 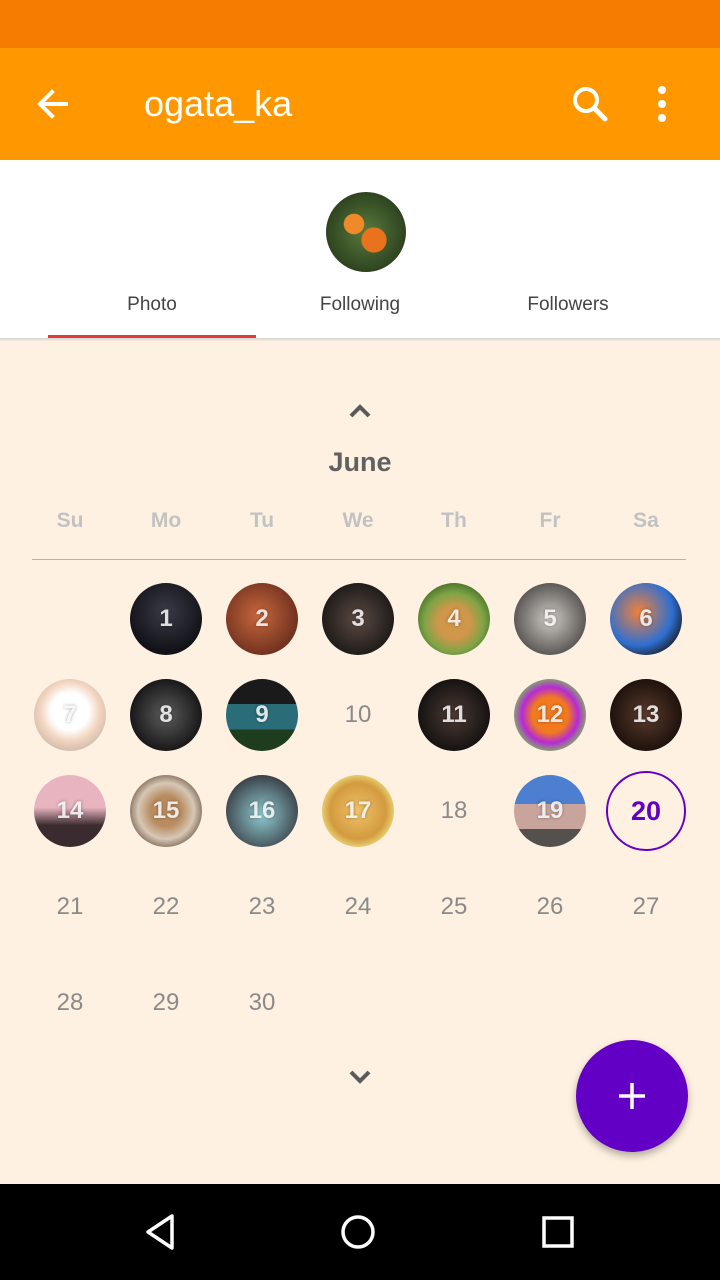 What do you see at coordinates (360, 410) in the screenshot?
I see `chevron-up-icon` at bounding box center [360, 410].